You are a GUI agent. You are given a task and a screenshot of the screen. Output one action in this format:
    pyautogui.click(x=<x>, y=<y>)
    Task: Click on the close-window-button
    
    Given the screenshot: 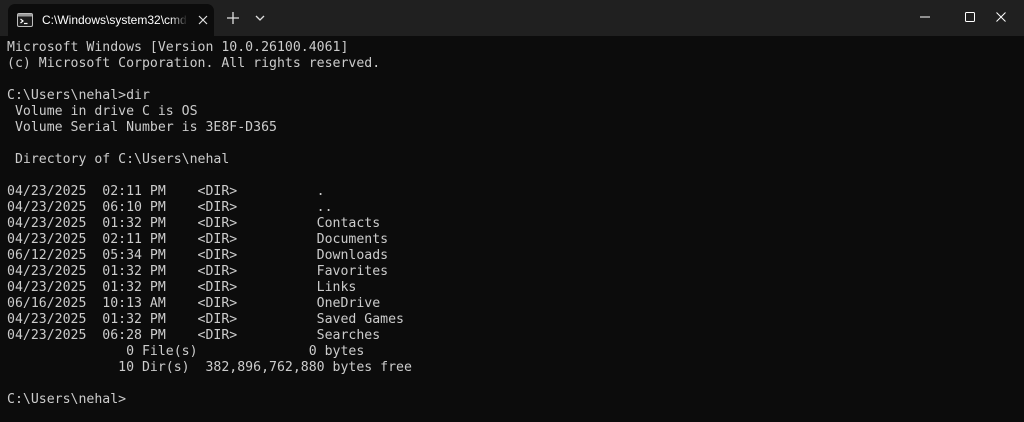 What is the action you would take?
    pyautogui.click(x=1001, y=17)
    